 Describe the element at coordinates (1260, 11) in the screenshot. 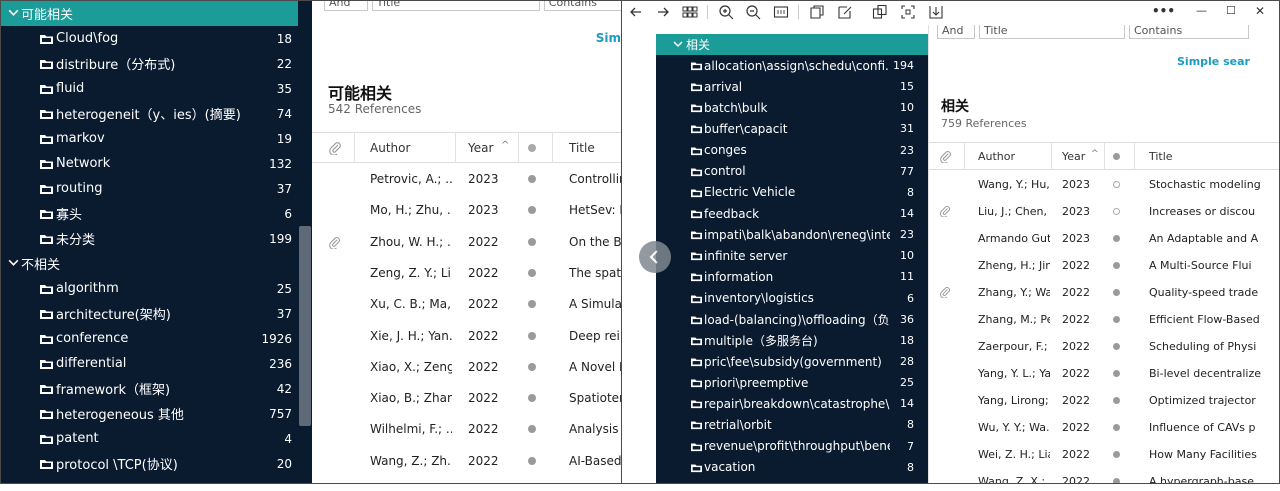

I see `close-button: ✕` at that location.